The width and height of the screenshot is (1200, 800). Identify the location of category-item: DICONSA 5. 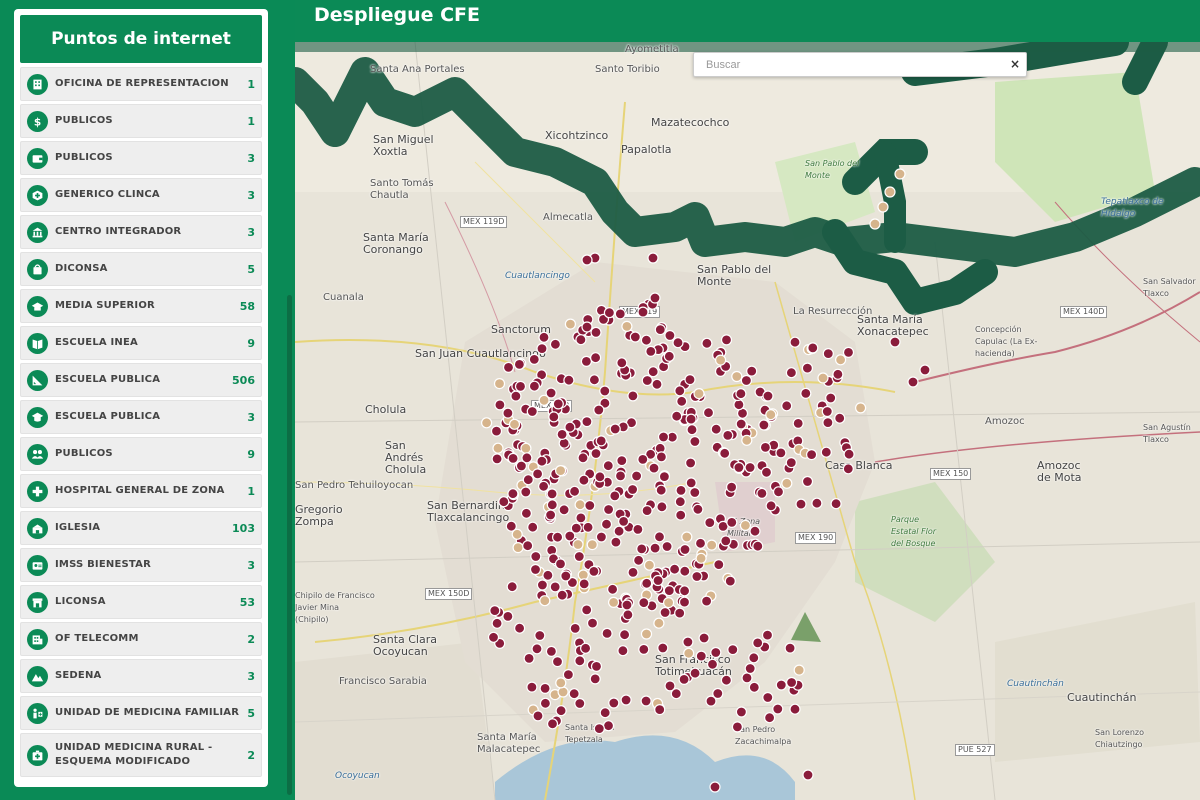
(141, 269).